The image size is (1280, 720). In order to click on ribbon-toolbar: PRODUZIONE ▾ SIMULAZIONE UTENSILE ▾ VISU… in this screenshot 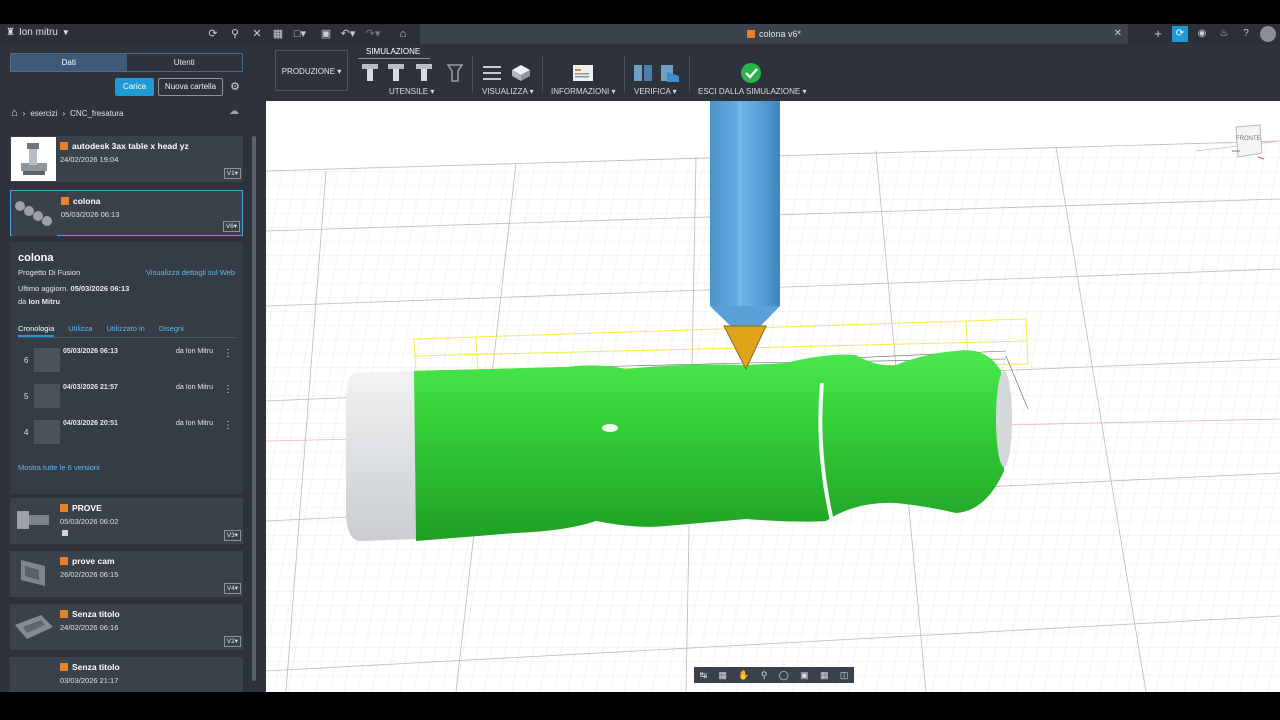, I will do `click(773, 72)`.